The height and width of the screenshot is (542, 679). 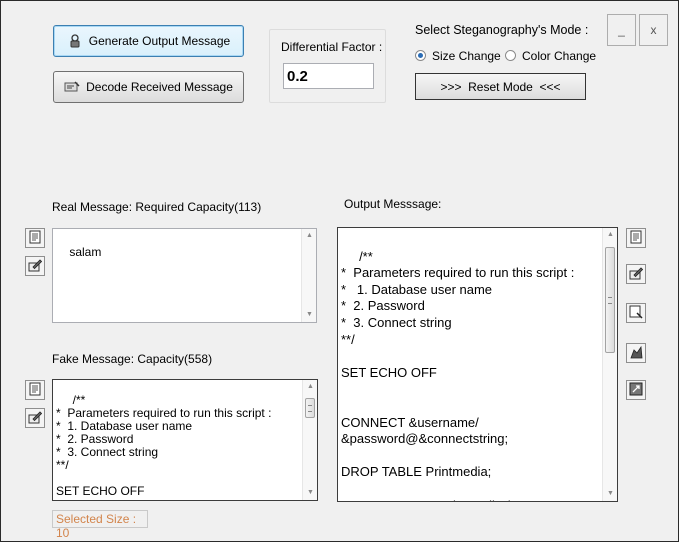 What do you see at coordinates (609, 364) in the screenshot?
I see `output-message-scrollbar: ▲ ▼` at bounding box center [609, 364].